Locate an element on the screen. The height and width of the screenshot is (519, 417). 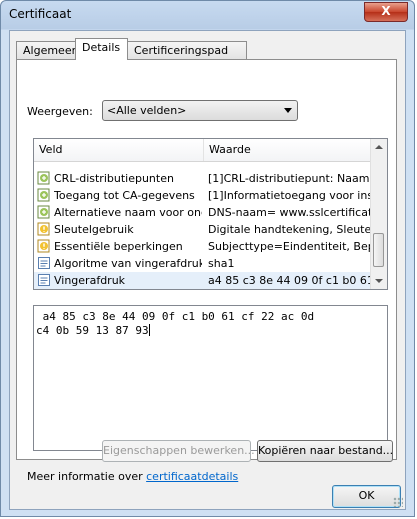
list-header: Veld Waarde is located at coordinates (203, 150).